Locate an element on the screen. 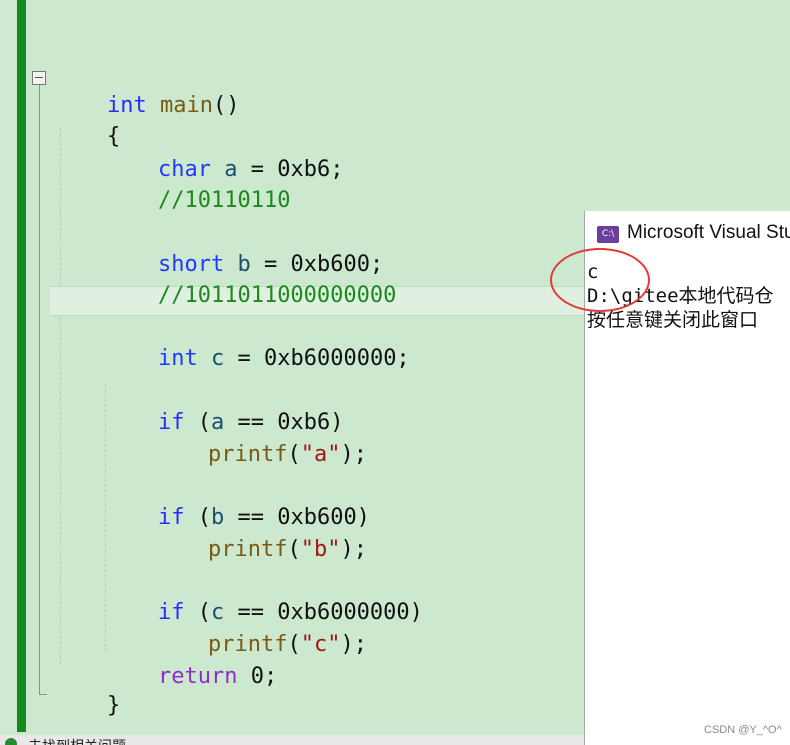 The width and height of the screenshot is (790, 745). fold-guide-line is located at coordinates (39, 390).